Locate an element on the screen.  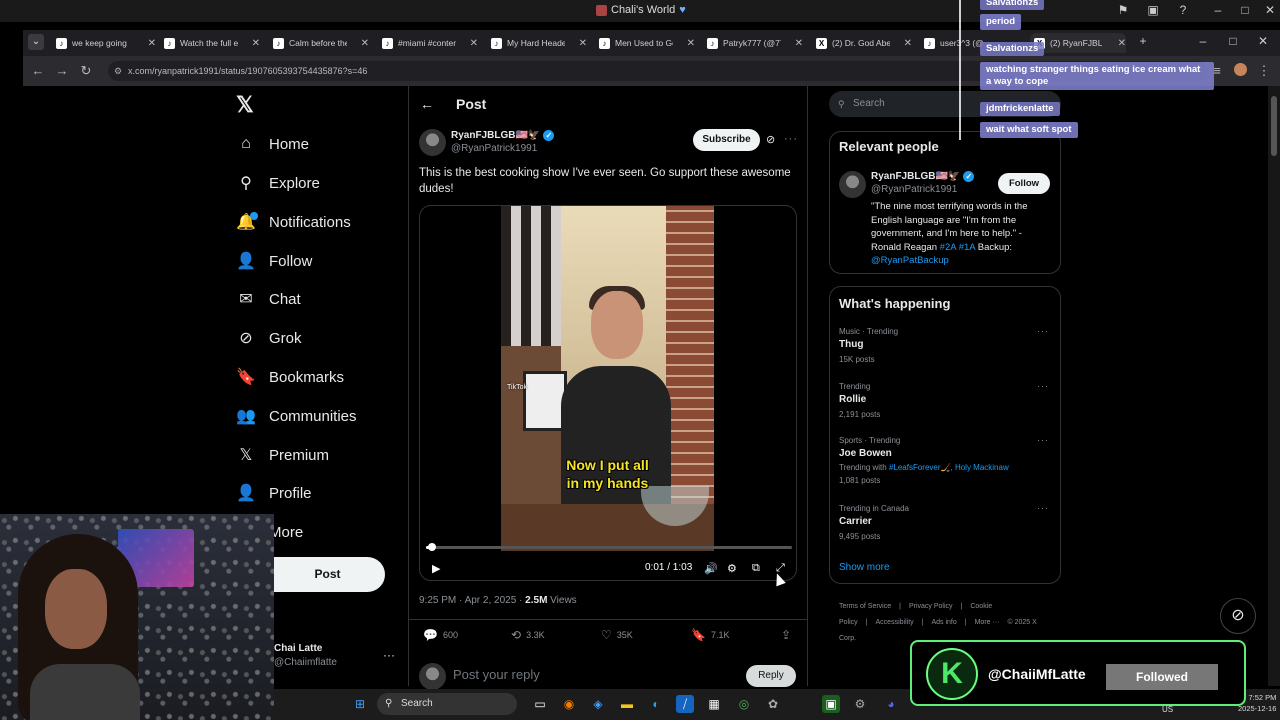
account-more-icon: ··· is located at coordinates (389, 655).